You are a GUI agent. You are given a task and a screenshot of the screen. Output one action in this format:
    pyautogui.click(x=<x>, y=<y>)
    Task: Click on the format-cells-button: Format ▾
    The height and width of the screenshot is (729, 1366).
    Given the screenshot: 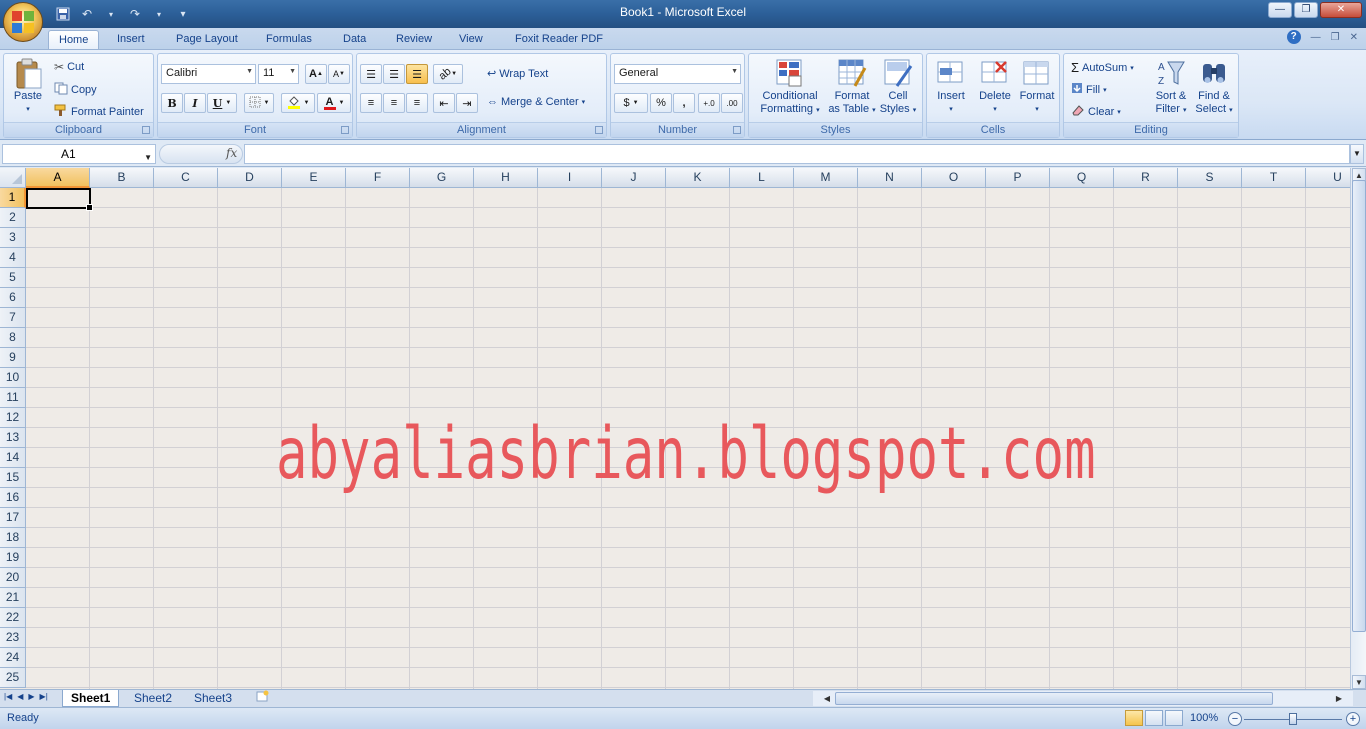 What is the action you would take?
    pyautogui.click(x=1037, y=87)
    